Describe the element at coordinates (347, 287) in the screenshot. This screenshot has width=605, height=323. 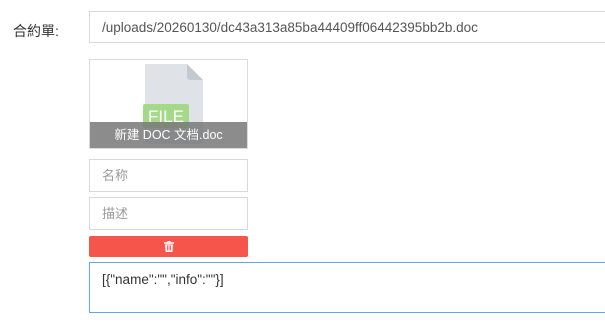
I see `json-textarea: [{"name":"","info":""}]` at that location.